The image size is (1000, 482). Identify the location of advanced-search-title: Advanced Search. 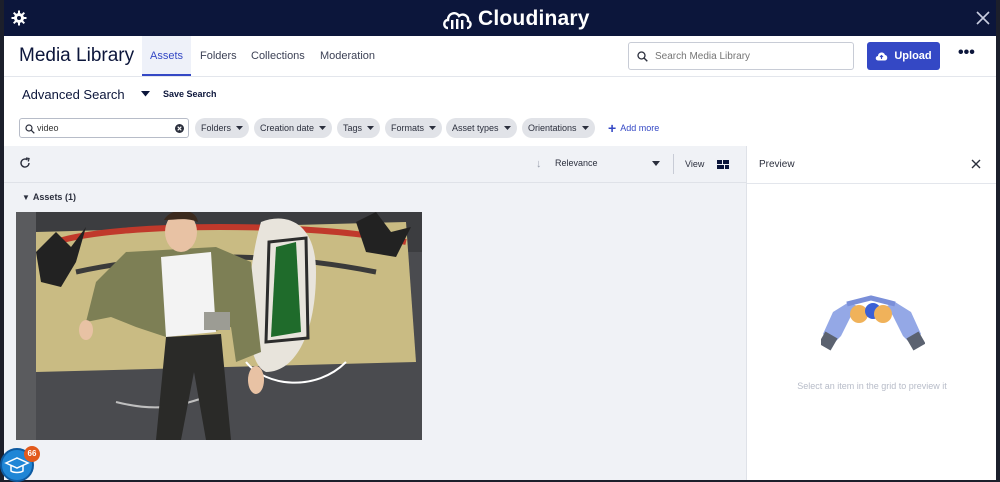
(73, 94).